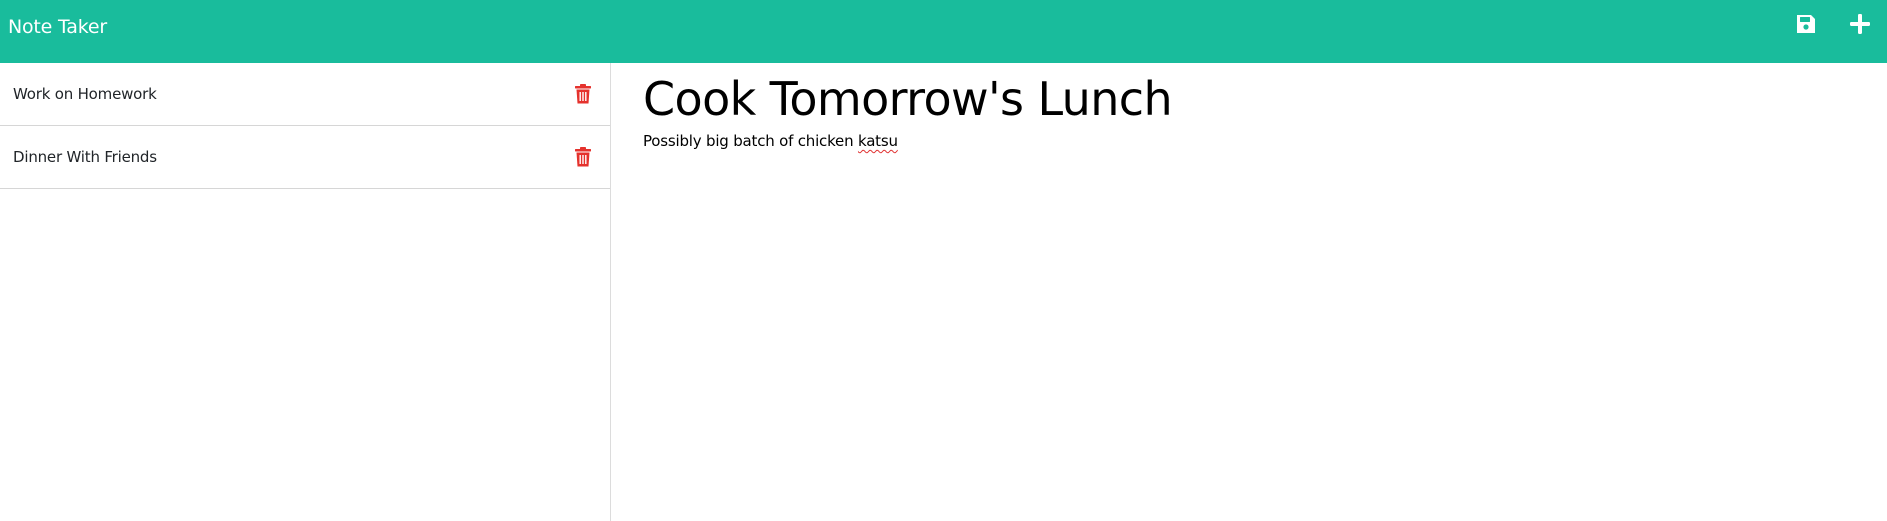  What do you see at coordinates (305, 157) in the screenshot?
I see `list-item: Dinner With Friends` at bounding box center [305, 157].